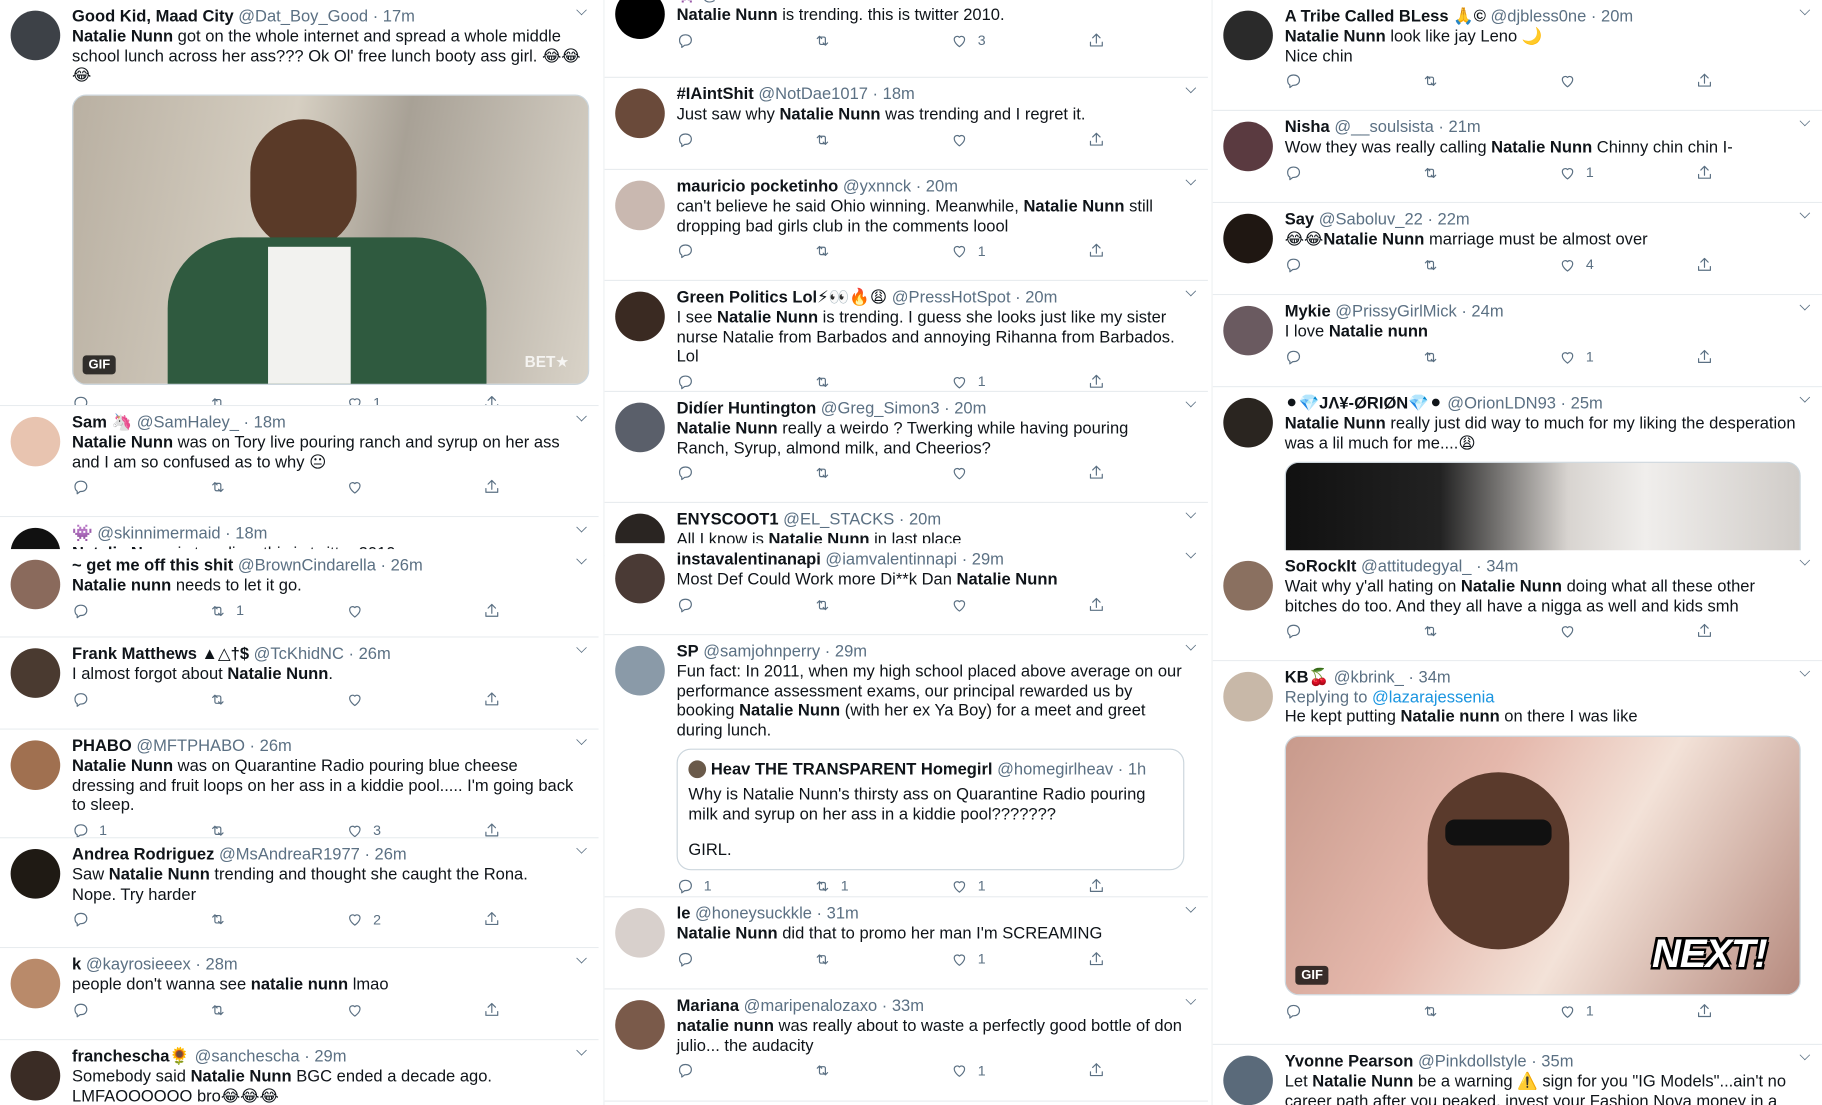 Image resolution: width=1822 pixels, height=1105 pixels. What do you see at coordinates (782, 296) in the screenshot?
I see `display-name: Green Politics Lol⚡👀🔥😩` at bounding box center [782, 296].